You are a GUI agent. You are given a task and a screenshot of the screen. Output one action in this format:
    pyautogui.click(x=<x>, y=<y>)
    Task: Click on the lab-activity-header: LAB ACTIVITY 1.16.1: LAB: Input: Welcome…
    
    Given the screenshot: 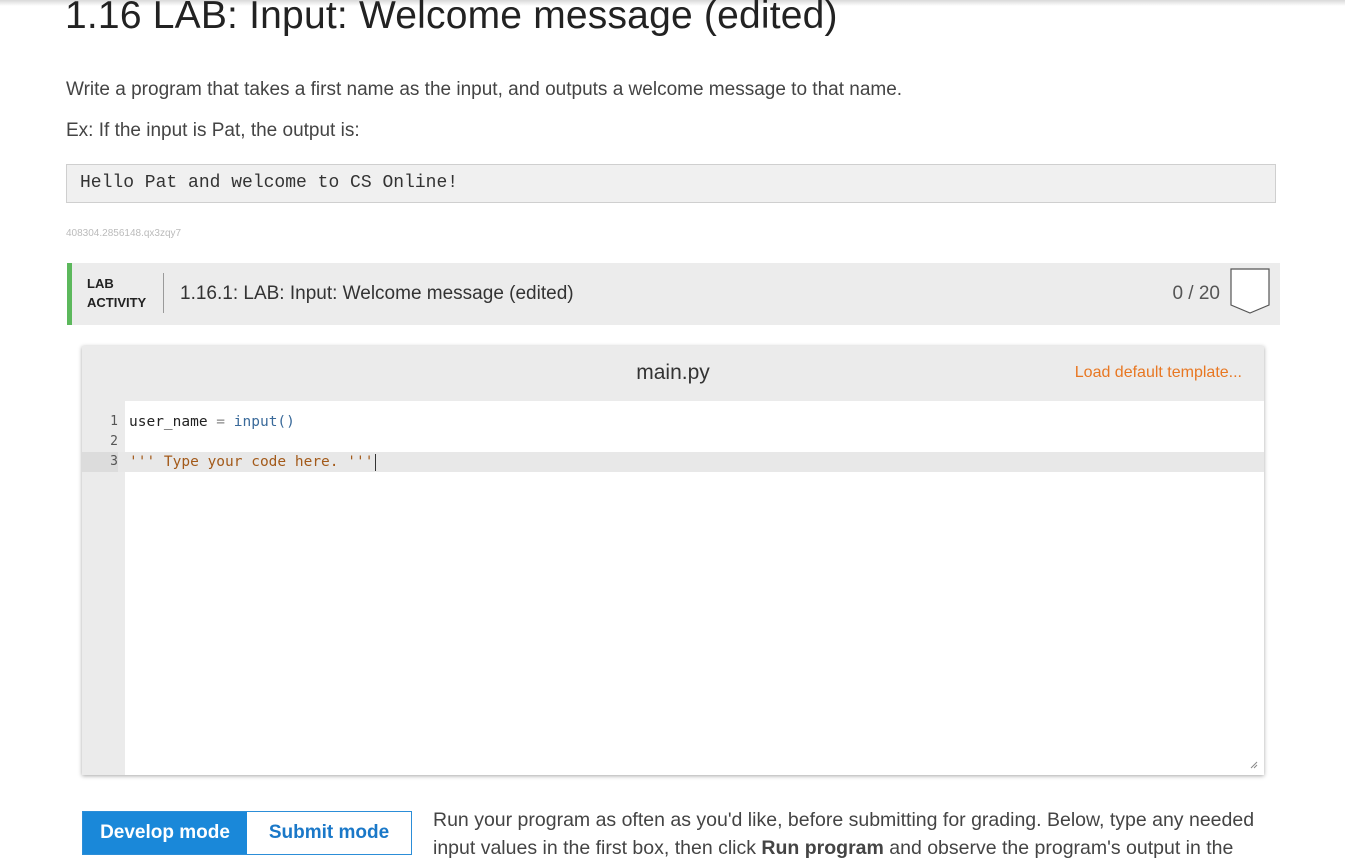 What is the action you would take?
    pyautogui.click(x=673, y=294)
    